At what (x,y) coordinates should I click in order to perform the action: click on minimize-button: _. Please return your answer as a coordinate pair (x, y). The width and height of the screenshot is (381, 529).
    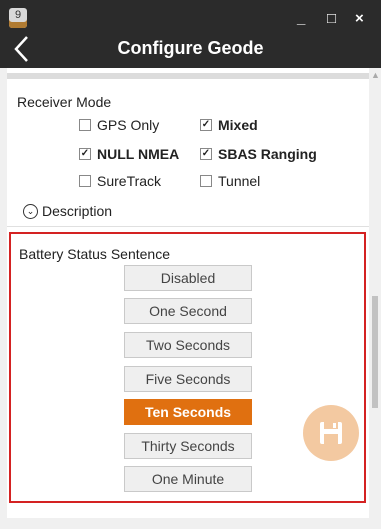
    Looking at the image, I should click on (301, 18).